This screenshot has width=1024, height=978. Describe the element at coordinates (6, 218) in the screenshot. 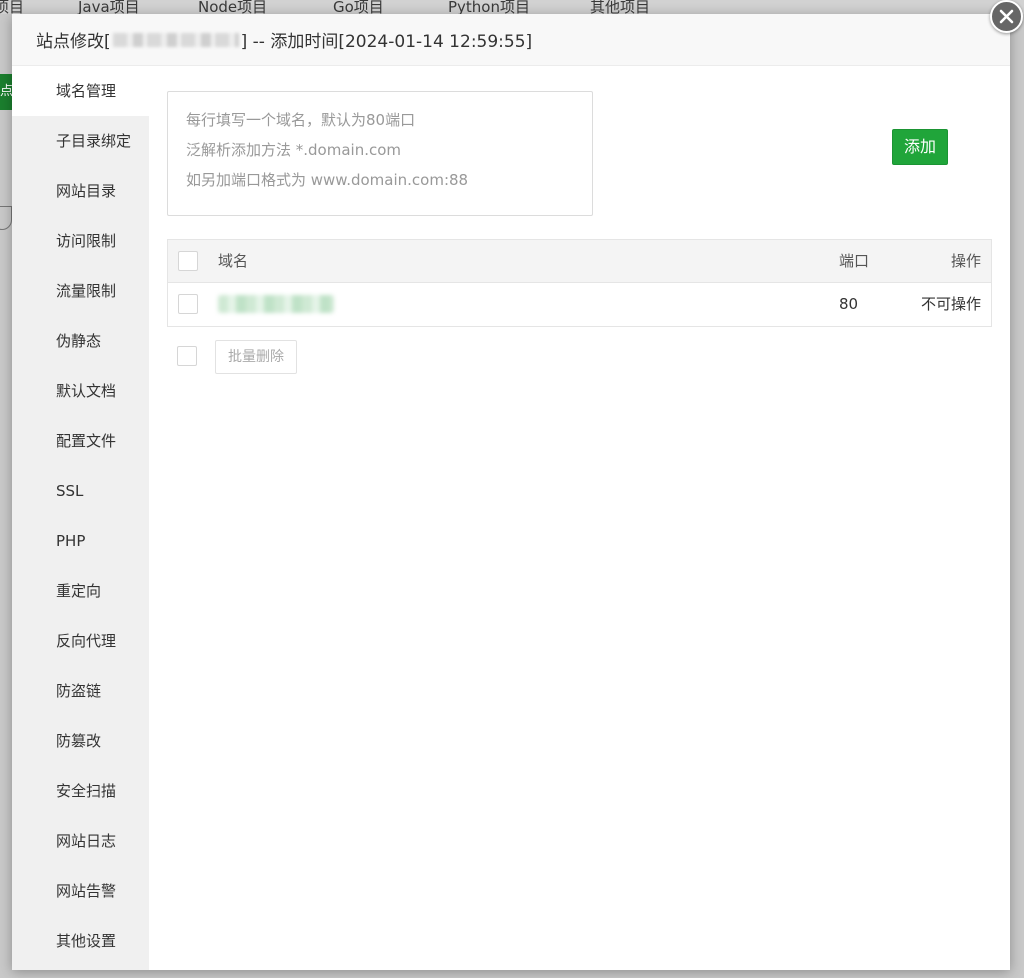

I see `background-shield-icon` at that location.